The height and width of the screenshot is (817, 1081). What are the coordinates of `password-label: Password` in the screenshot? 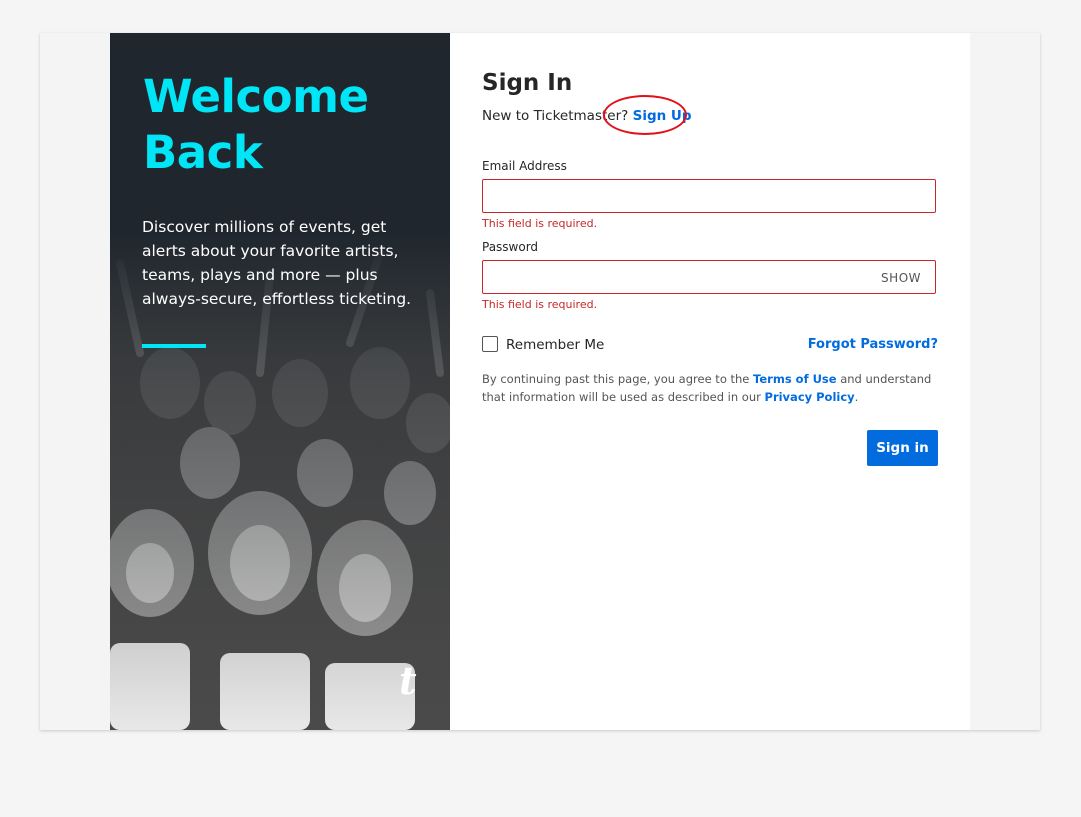 It's located at (510, 247).